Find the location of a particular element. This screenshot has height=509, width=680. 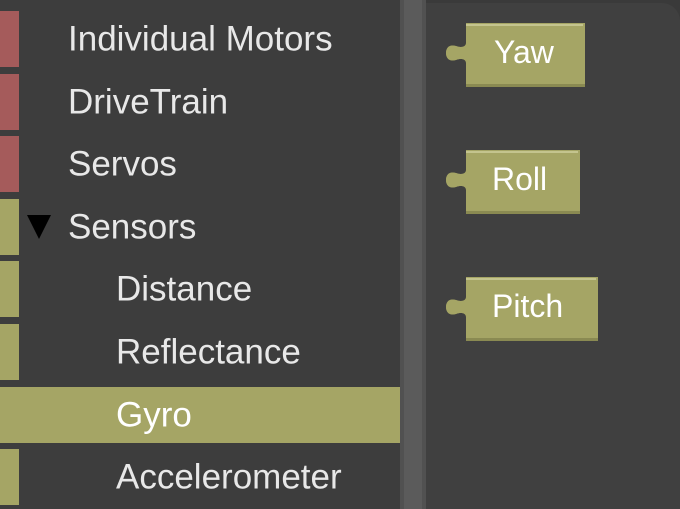

yaw-block: Yaw is located at coordinates (516, 55).